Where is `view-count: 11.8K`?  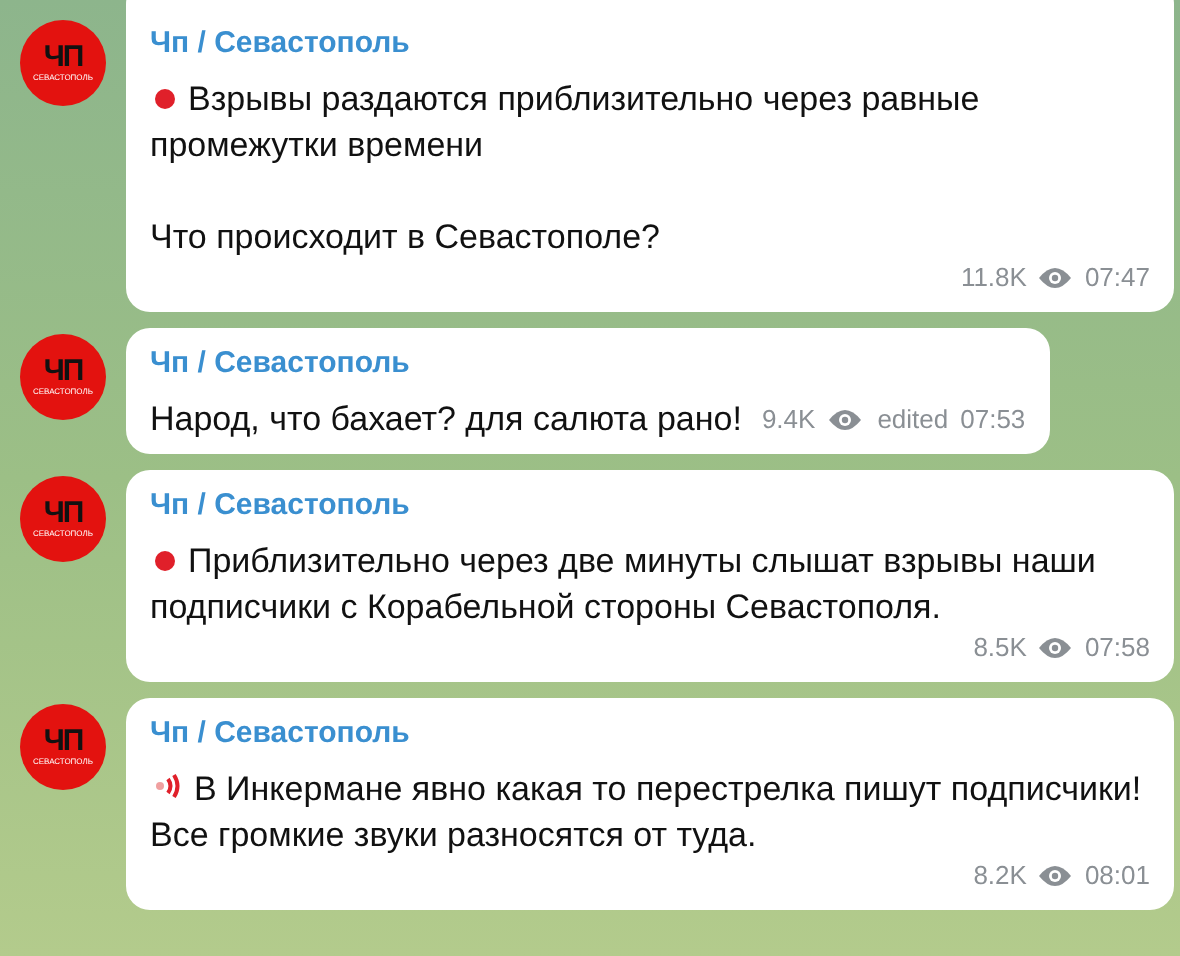 view-count: 11.8K is located at coordinates (993, 278).